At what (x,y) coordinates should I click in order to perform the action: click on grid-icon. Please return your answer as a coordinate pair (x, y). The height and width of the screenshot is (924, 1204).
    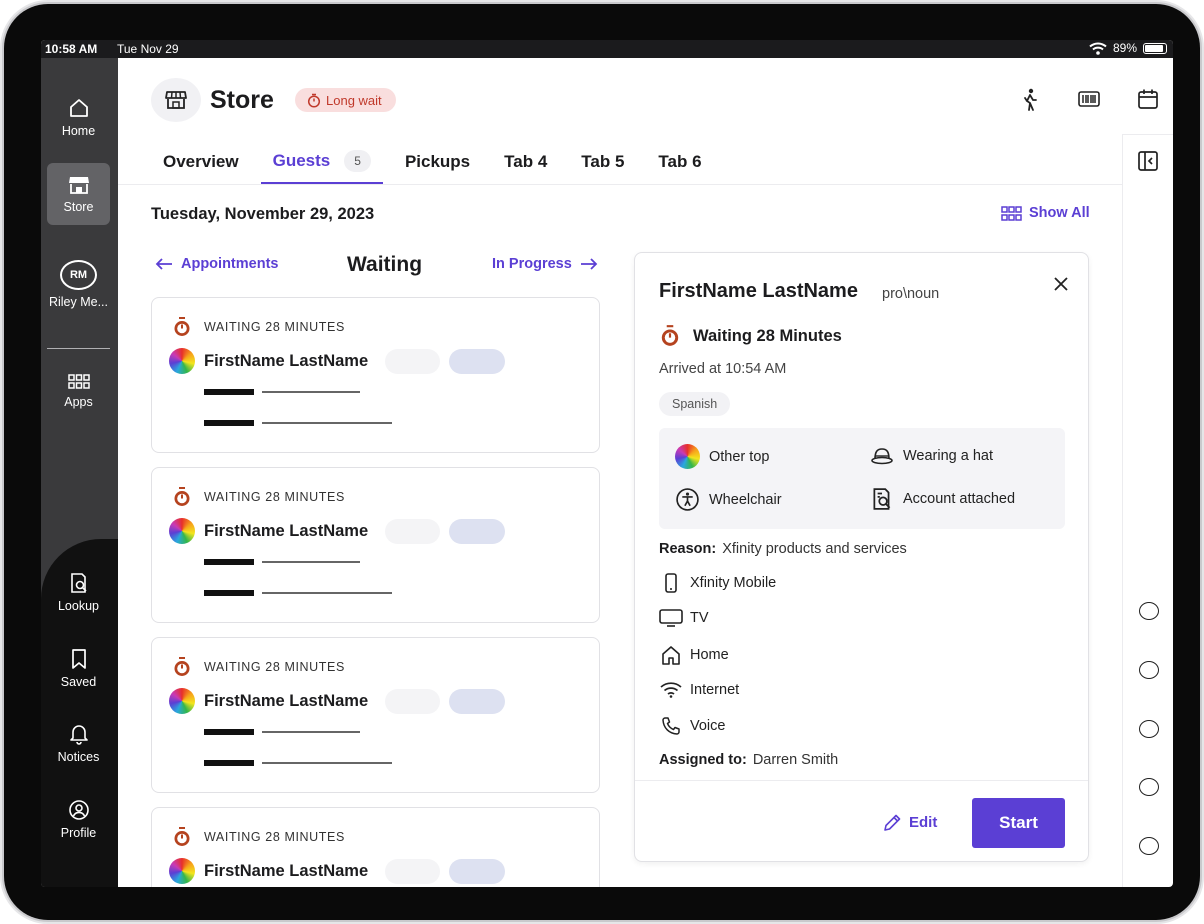
    Looking at the image, I should click on (1011, 213).